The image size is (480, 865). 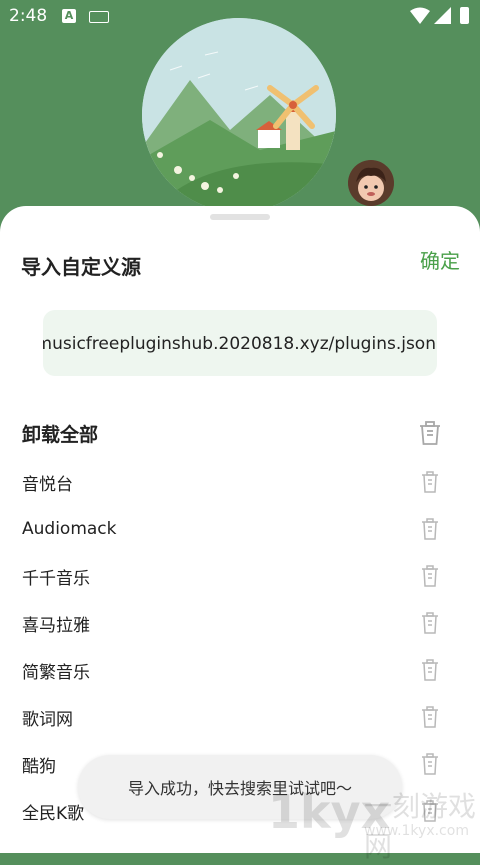 What do you see at coordinates (81, 267) in the screenshot?
I see `sheet-title: 导入自定义源` at bounding box center [81, 267].